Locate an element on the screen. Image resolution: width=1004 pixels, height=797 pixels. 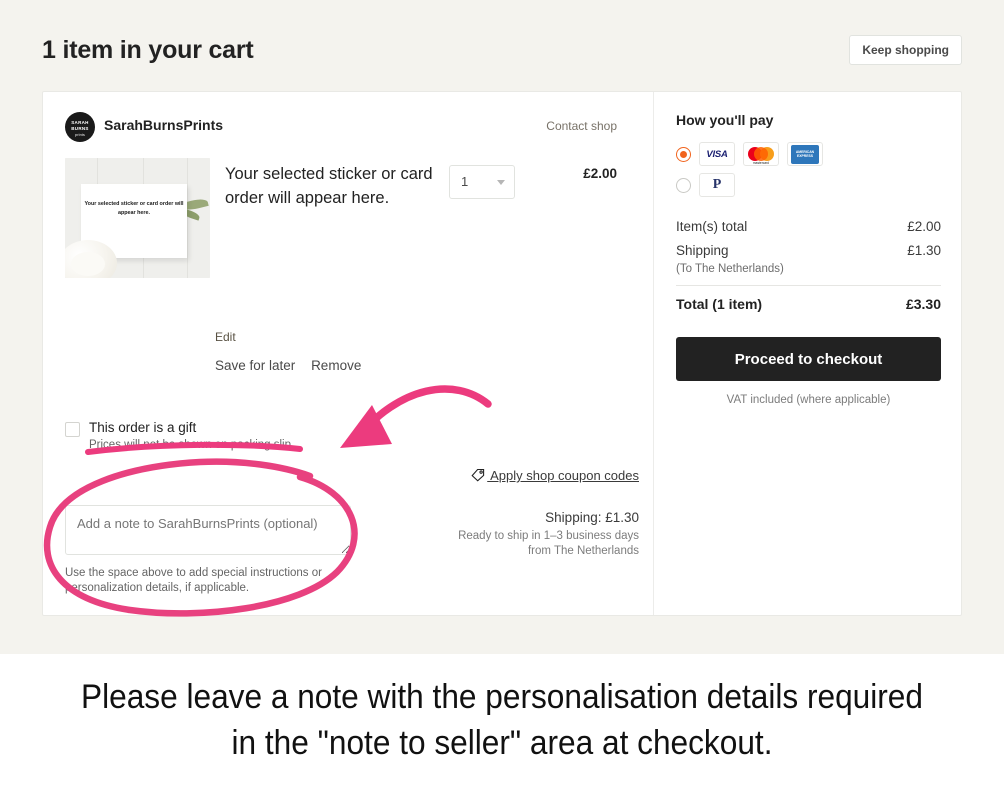
paypal-radio is located at coordinates (683, 185).